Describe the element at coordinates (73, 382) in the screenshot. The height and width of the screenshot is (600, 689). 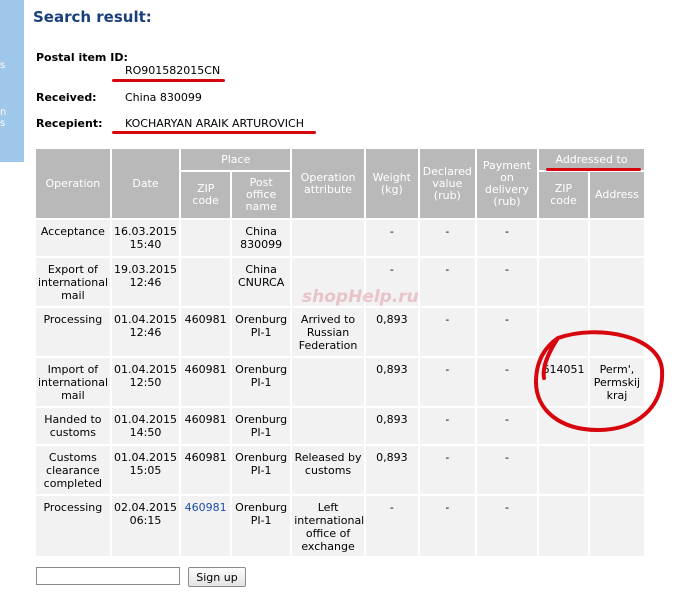
I see `cell-operation: Import of international mail` at that location.